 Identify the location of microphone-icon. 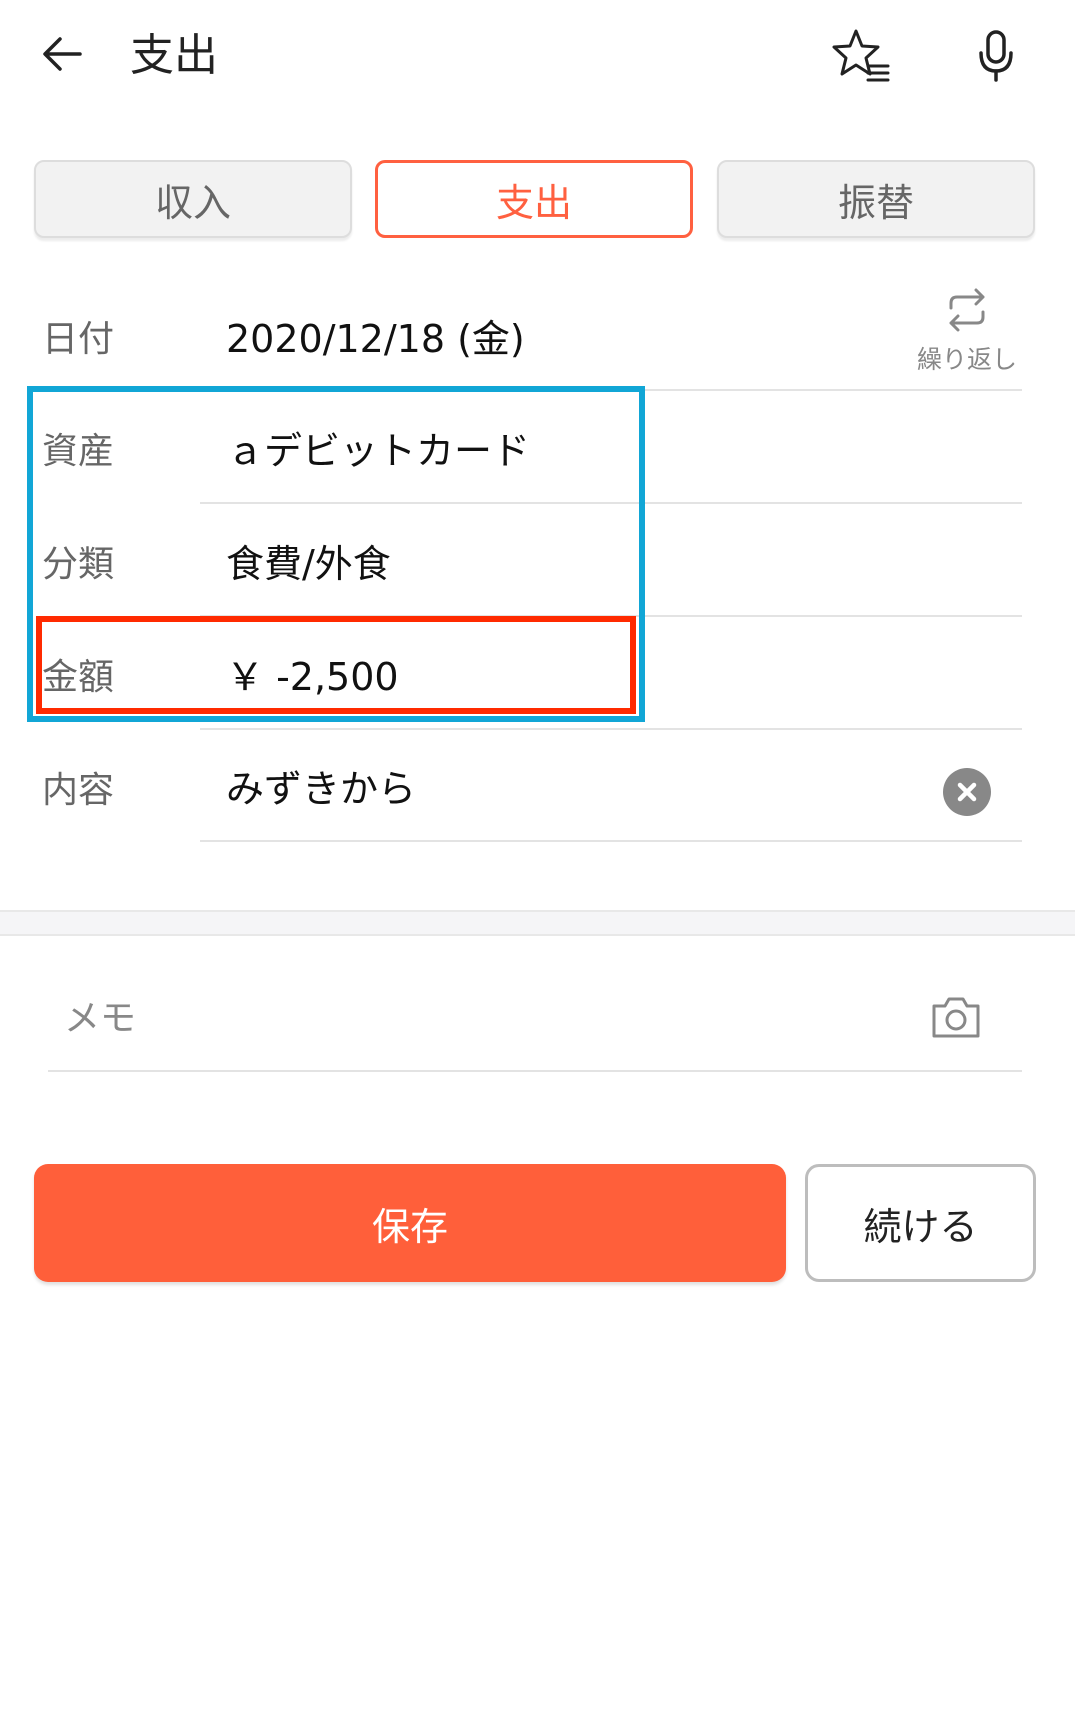
(996, 56).